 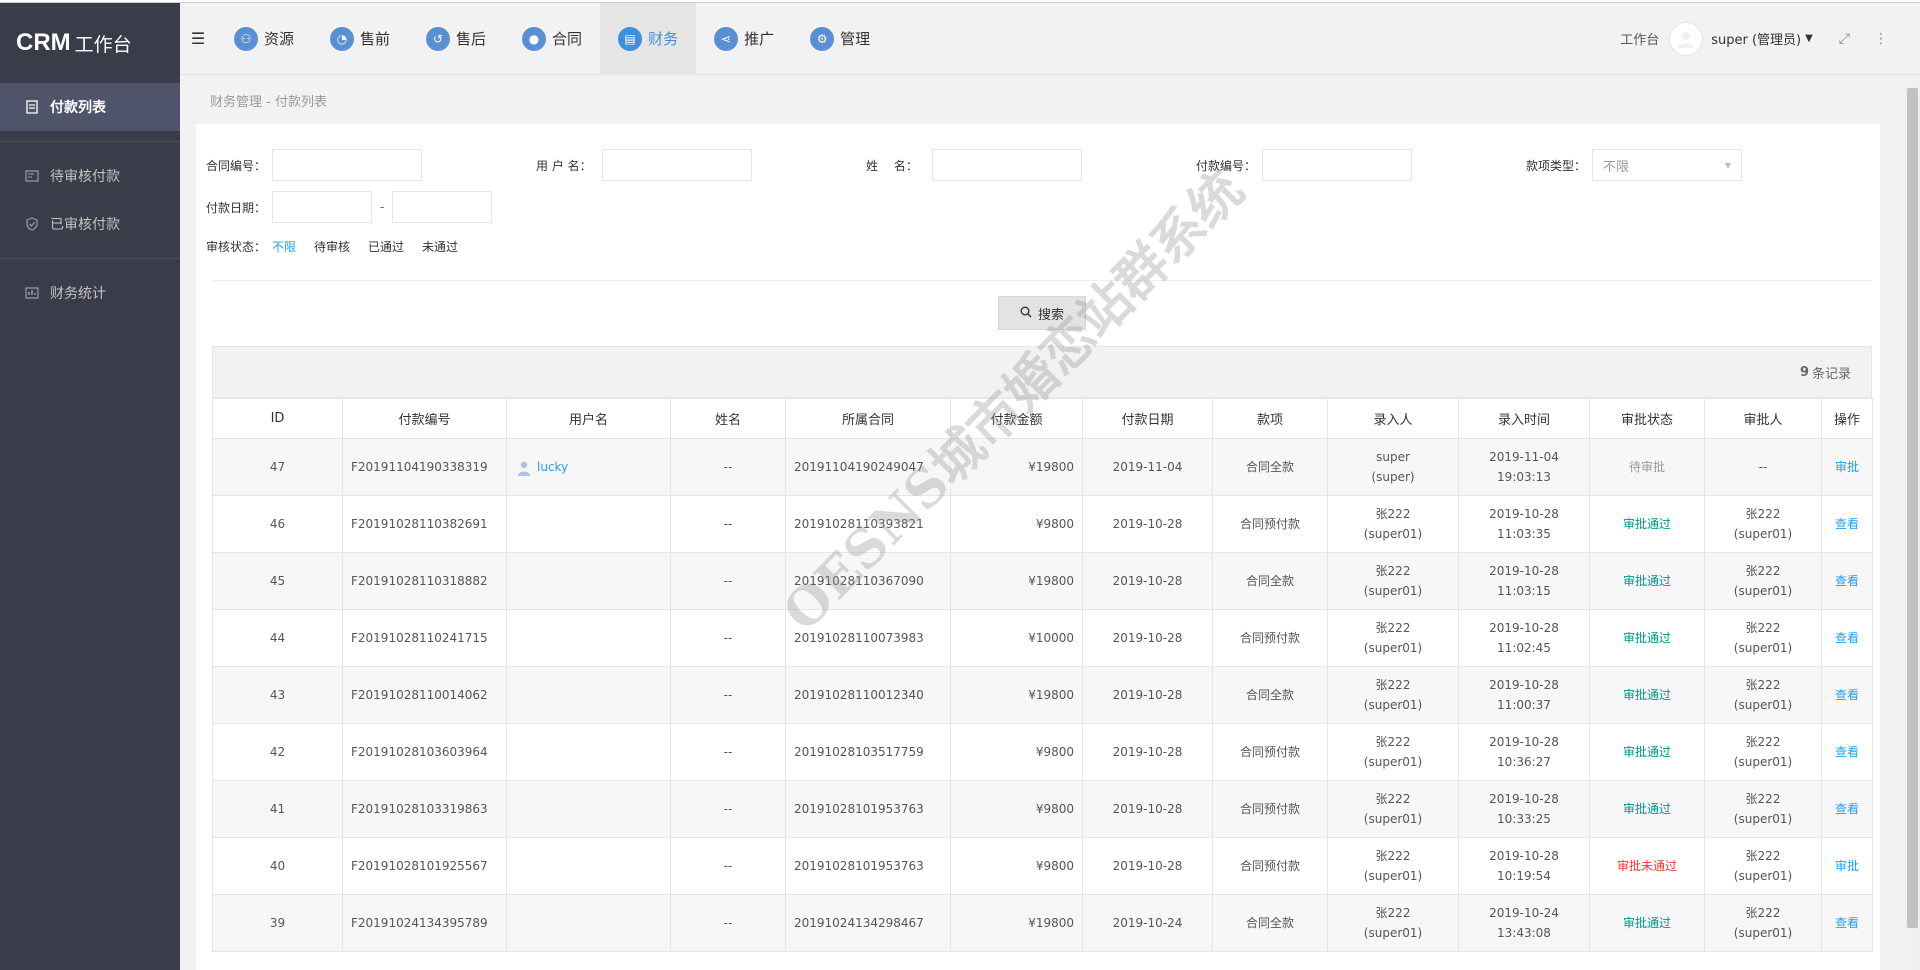 I want to click on nav-item-presale: ◔ 售前, so click(x=360, y=39).